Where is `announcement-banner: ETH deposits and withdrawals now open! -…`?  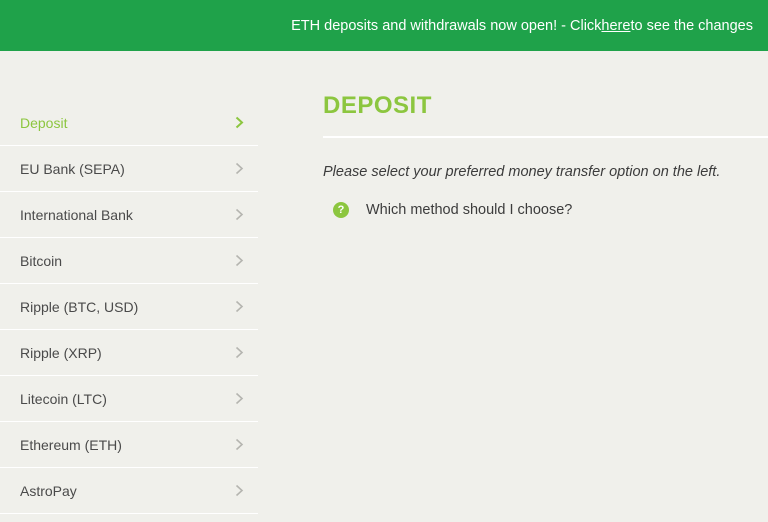 announcement-banner: ETH deposits and withdrawals now open! -… is located at coordinates (384, 25).